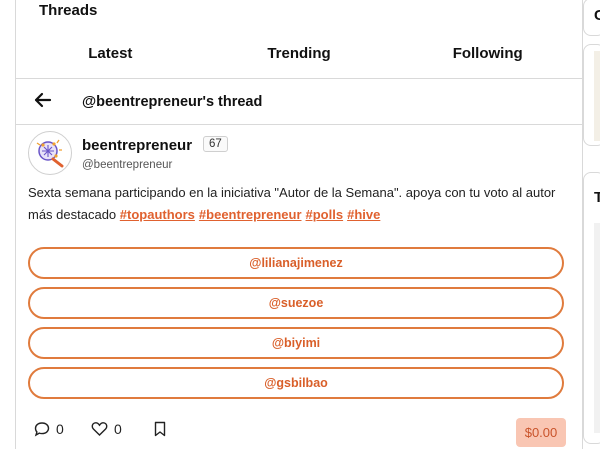 The width and height of the screenshot is (600, 449). I want to click on post-actions: 0 0, so click(302, 433).